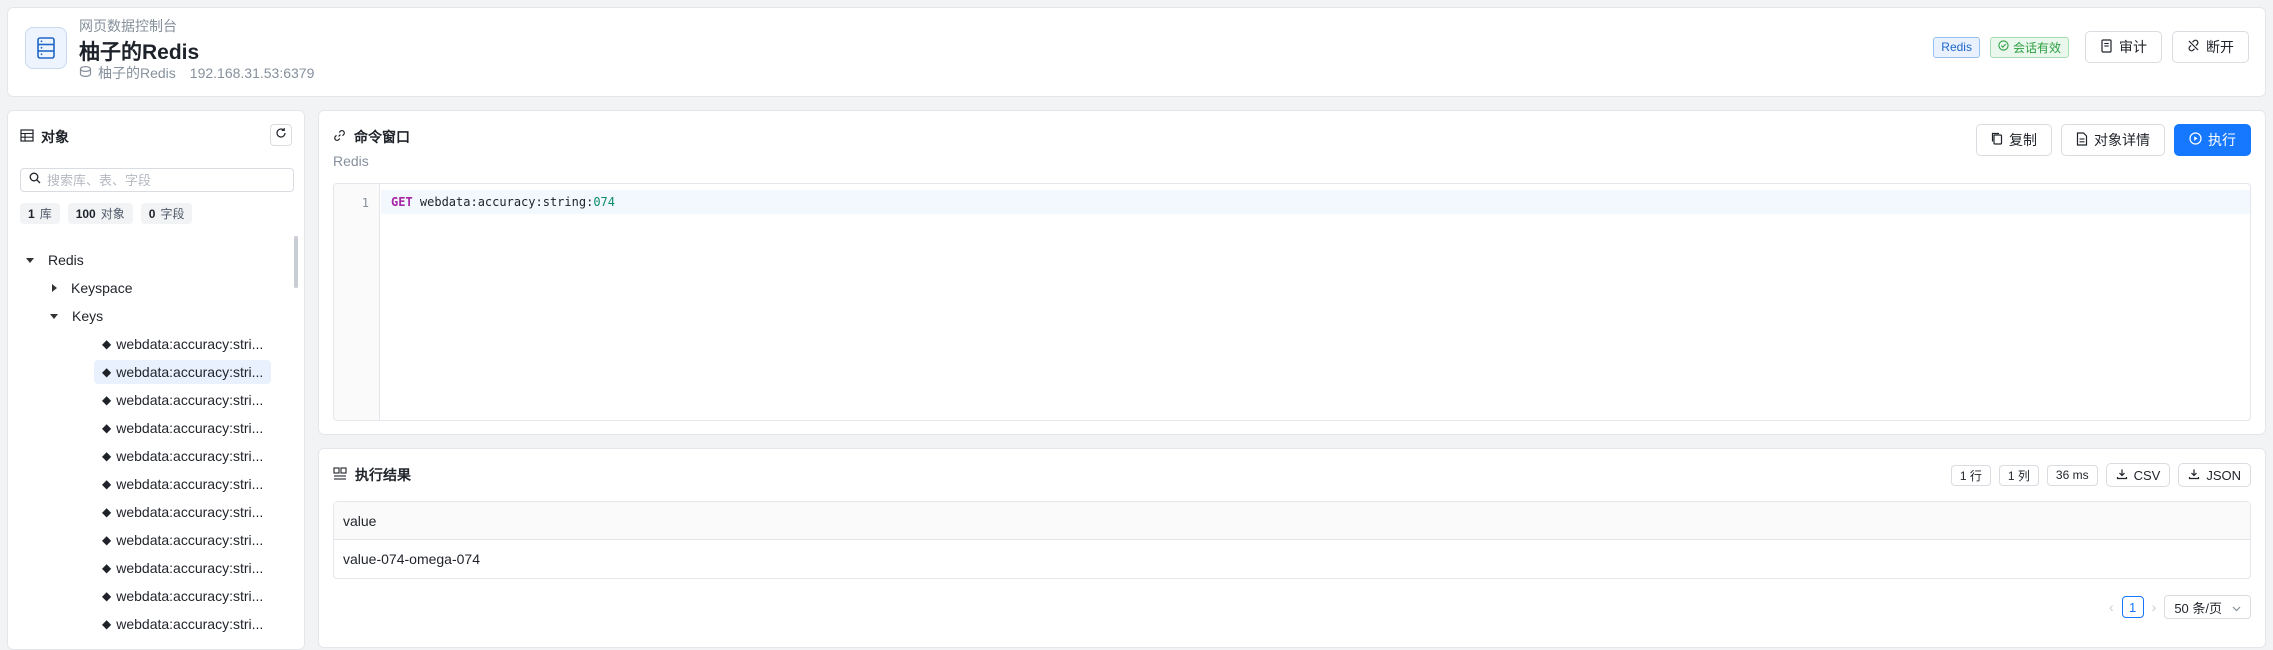 The width and height of the screenshot is (2273, 650). What do you see at coordinates (2072, 475) in the screenshot?
I see `duration-badge: 36 ms` at bounding box center [2072, 475].